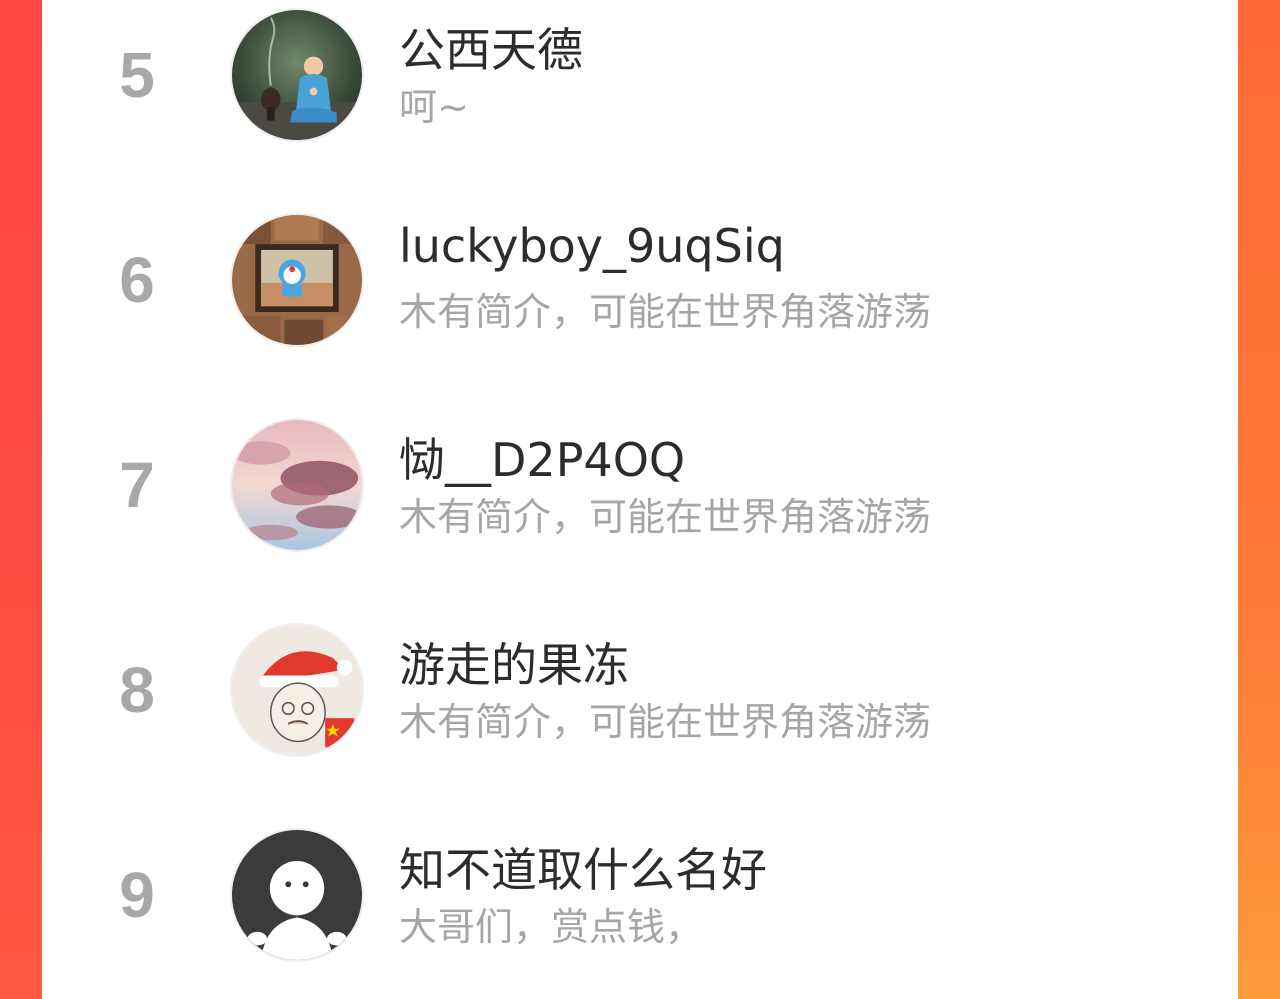 The height and width of the screenshot is (999, 1280). I want to click on framed-cartoon-avatar-icon, so click(297, 280).